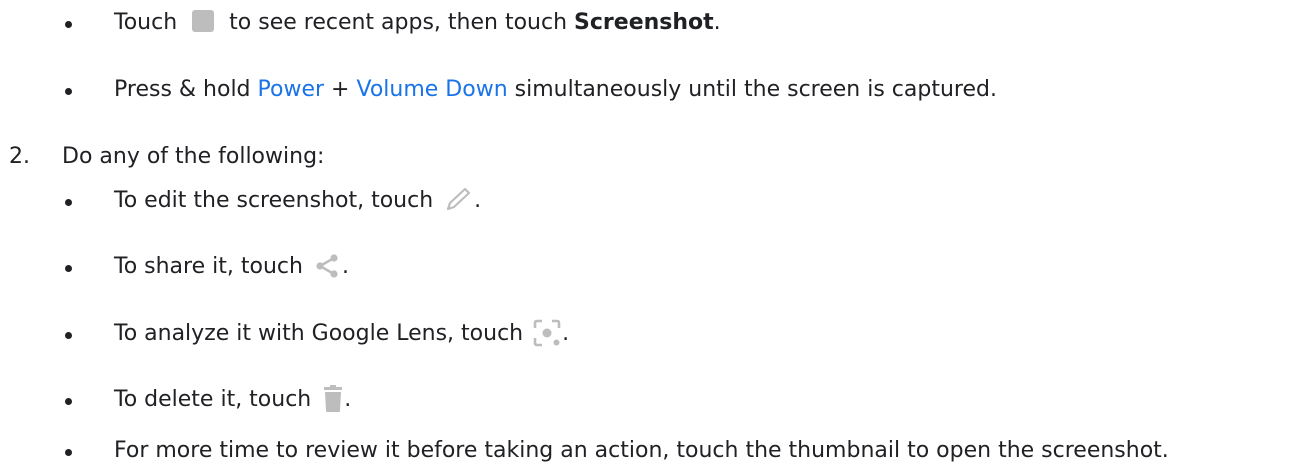 The image size is (1316, 468). What do you see at coordinates (203, 21) in the screenshot?
I see `square-recents-icon` at bounding box center [203, 21].